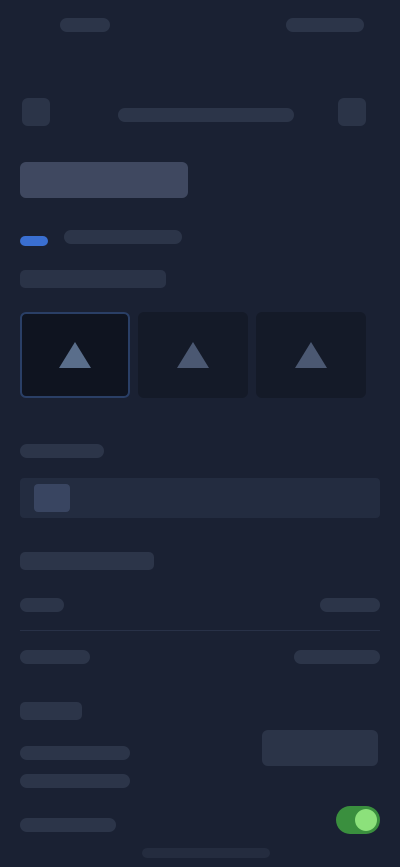  I want to click on status-bar, so click(200, 25).